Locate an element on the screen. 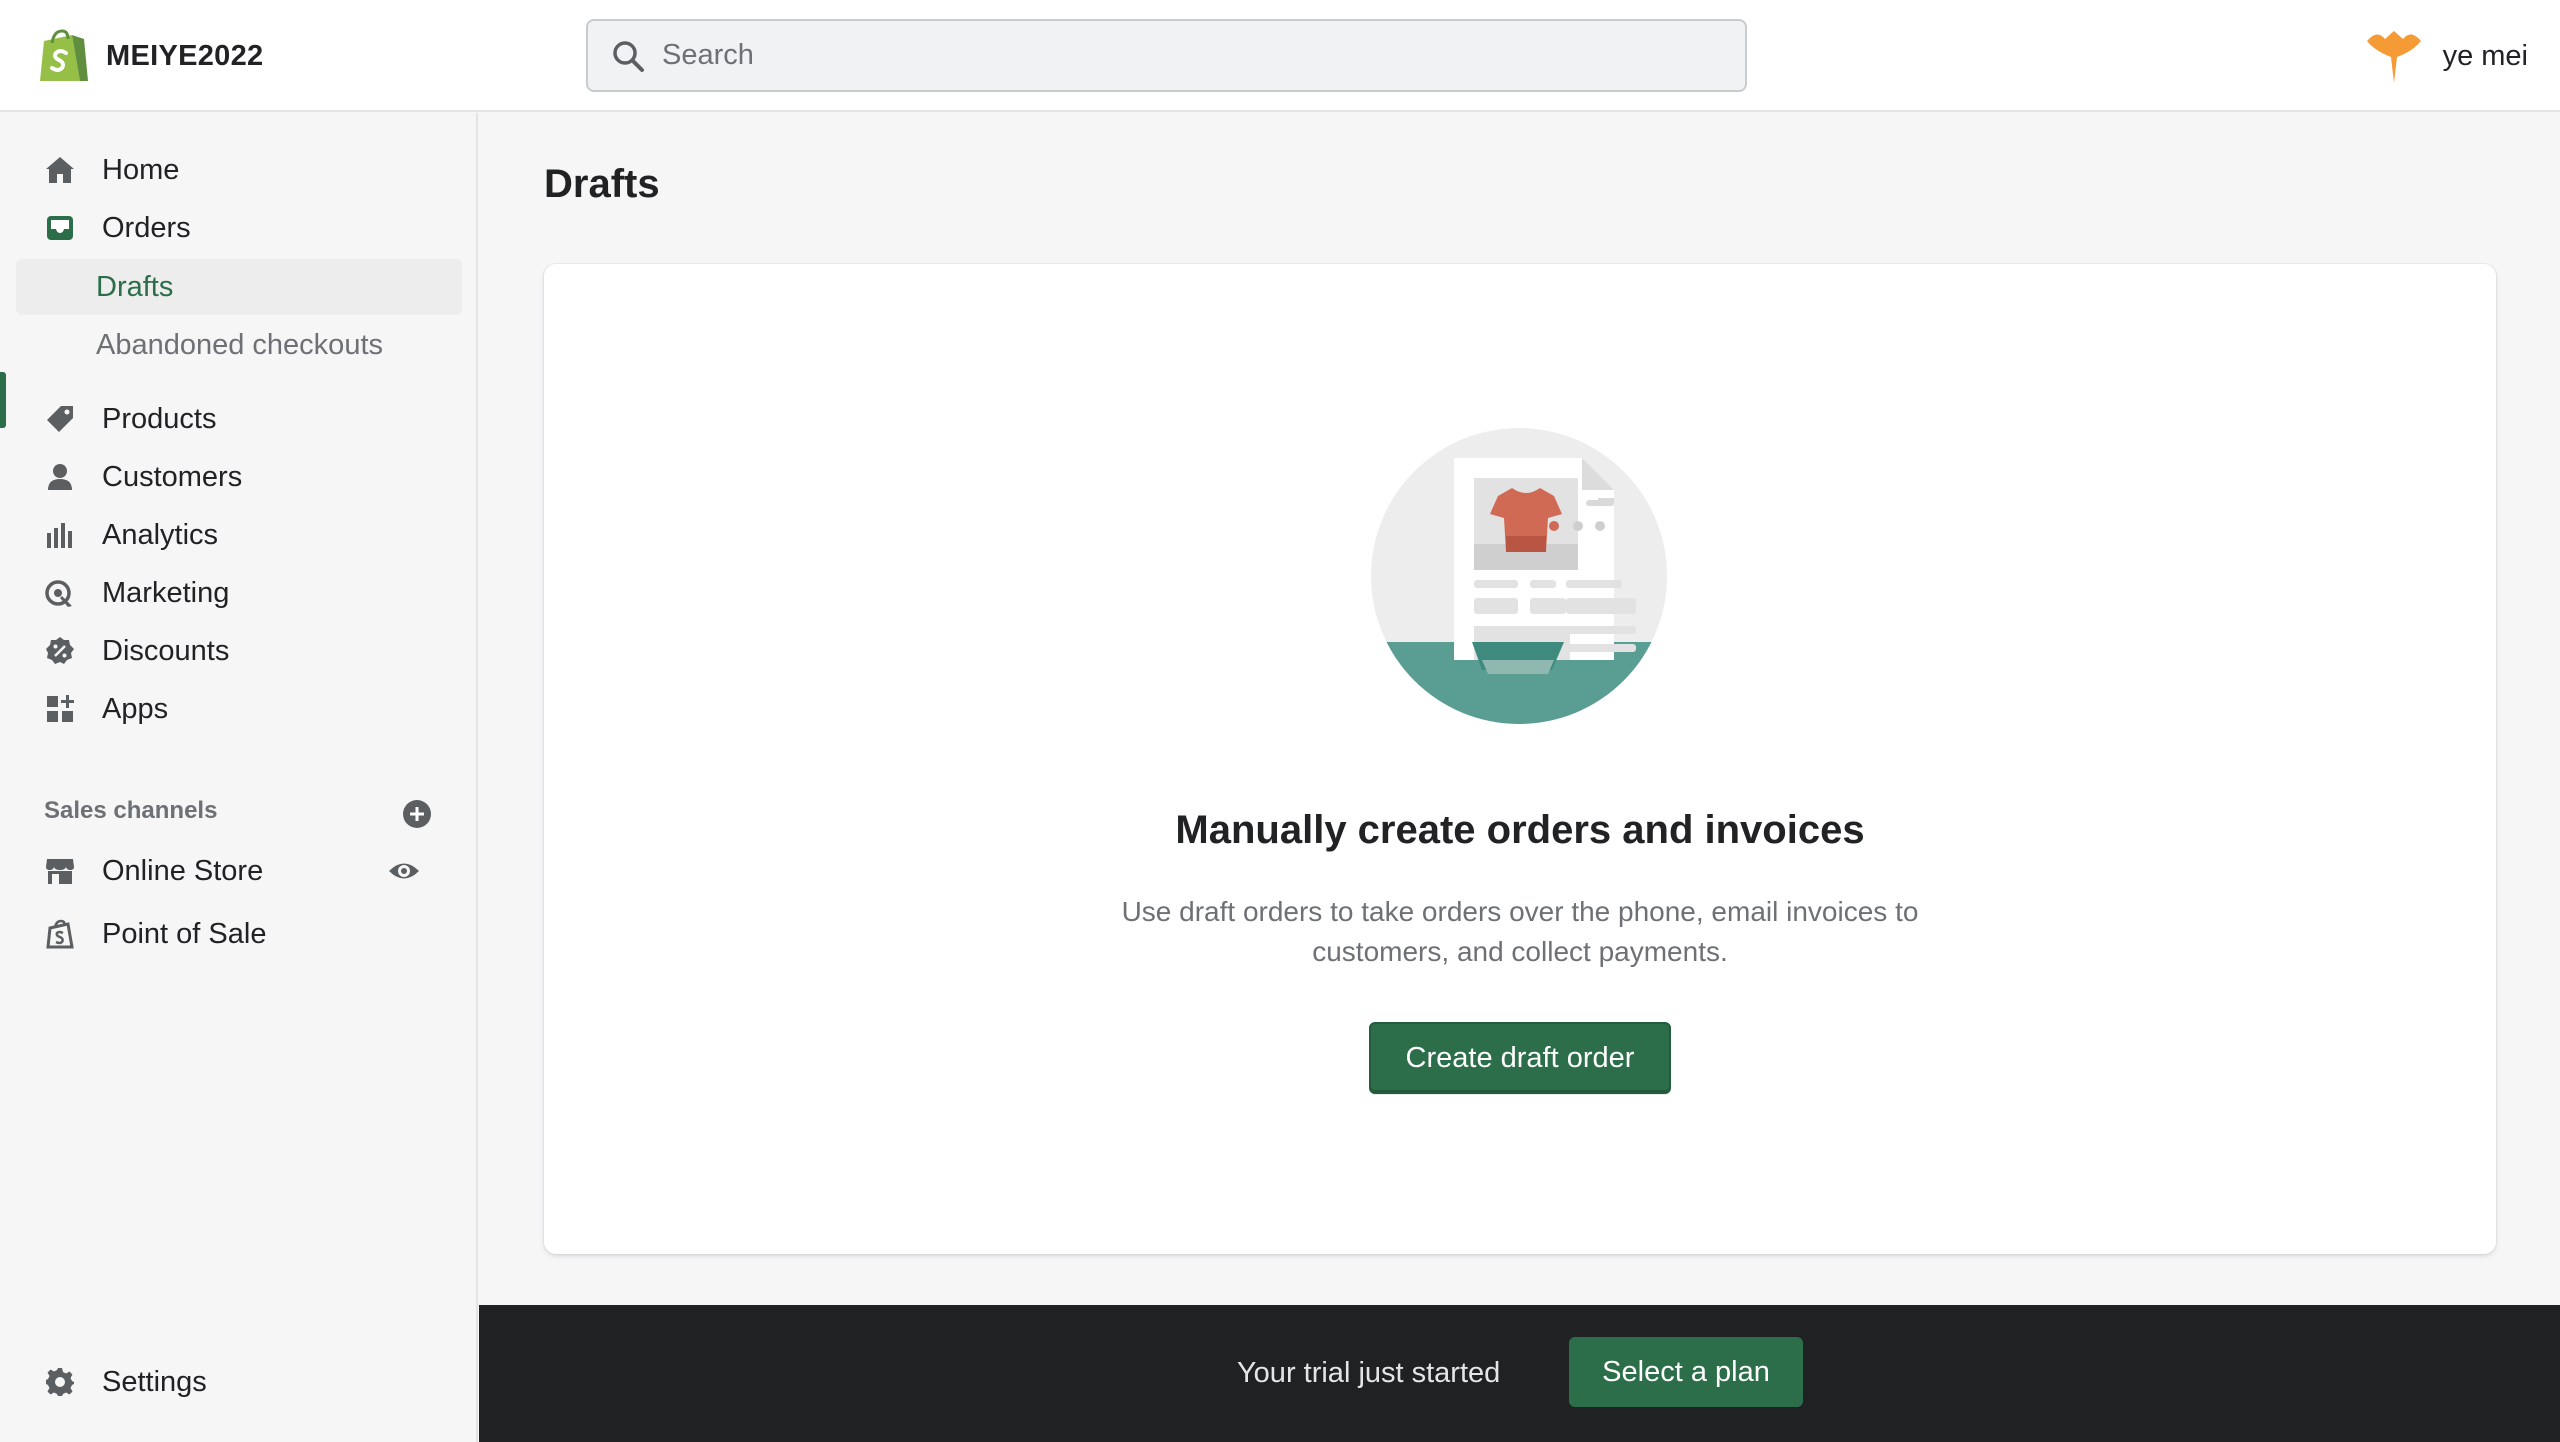 The image size is (2560, 1442). sidebar-item-online-store: Online Store is located at coordinates (239, 871).